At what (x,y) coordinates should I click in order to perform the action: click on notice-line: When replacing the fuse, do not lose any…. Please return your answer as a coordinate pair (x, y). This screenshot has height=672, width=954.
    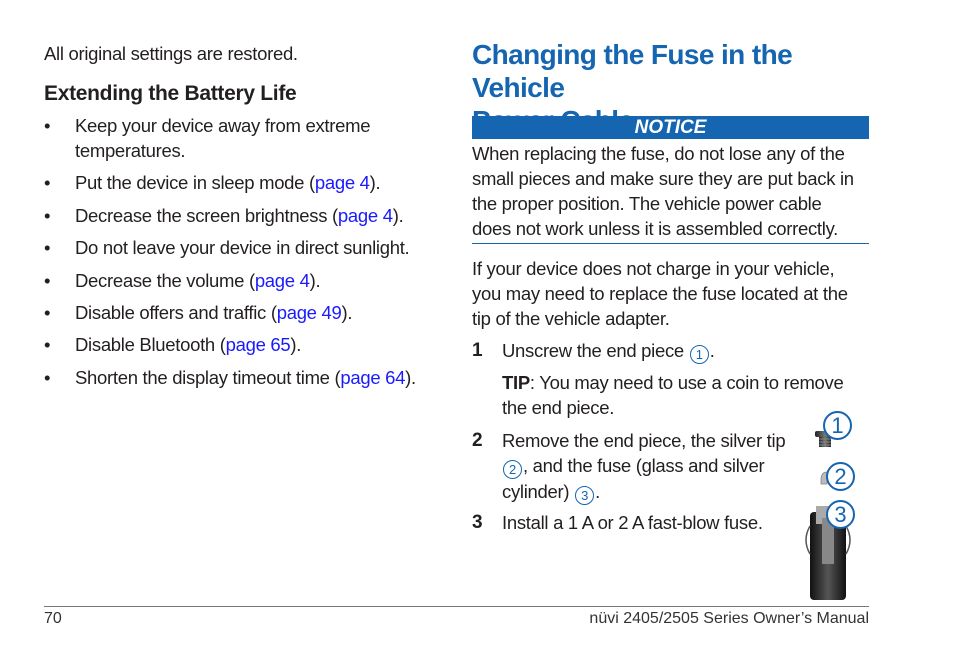
    Looking at the image, I should click on (658, 153).